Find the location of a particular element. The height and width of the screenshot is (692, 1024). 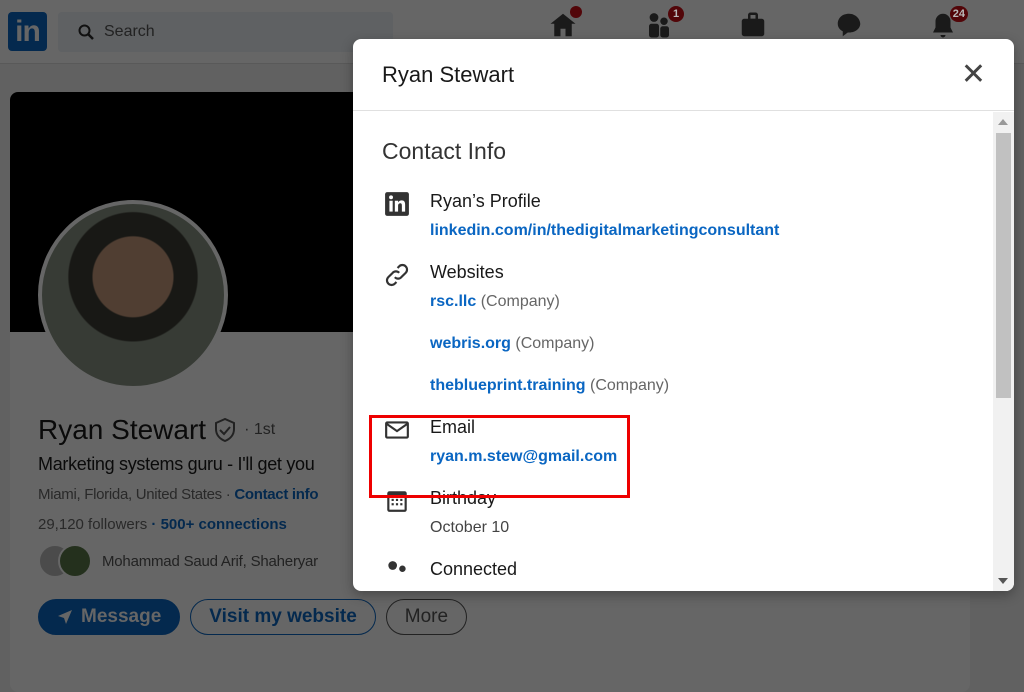

website-item: rsc.llc (Company) is located at coordinates (711, 302).